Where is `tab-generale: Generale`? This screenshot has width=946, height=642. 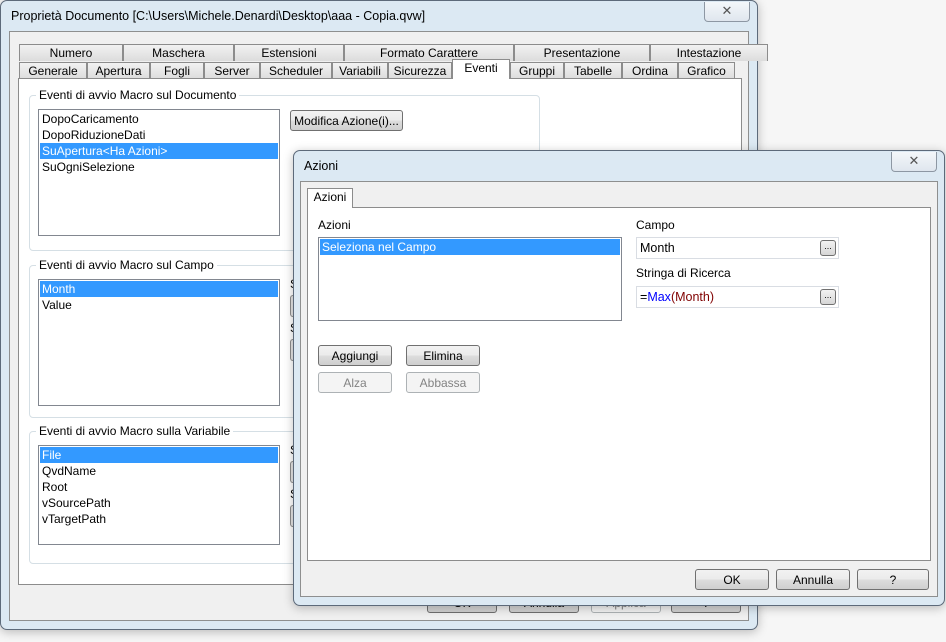
tab-generale: Generale is located at coordinates (53, 70).